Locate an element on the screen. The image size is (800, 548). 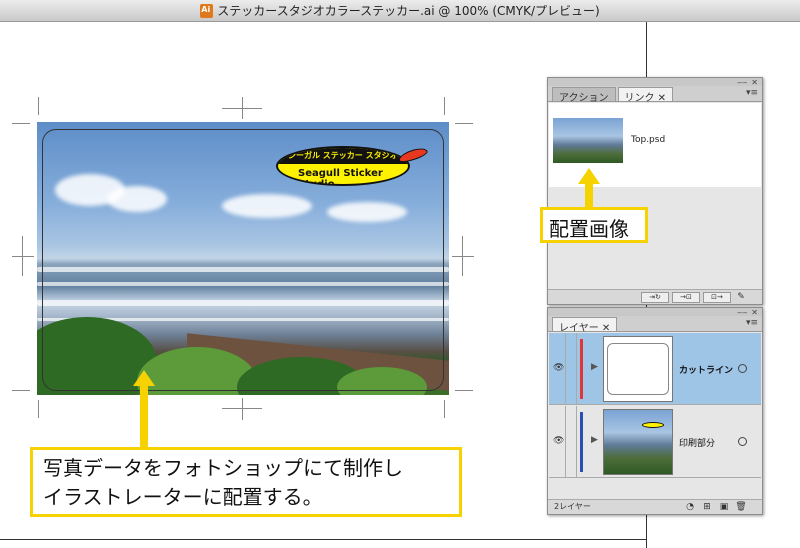
tab-actions: アクション is located at coordinates (584, 95).